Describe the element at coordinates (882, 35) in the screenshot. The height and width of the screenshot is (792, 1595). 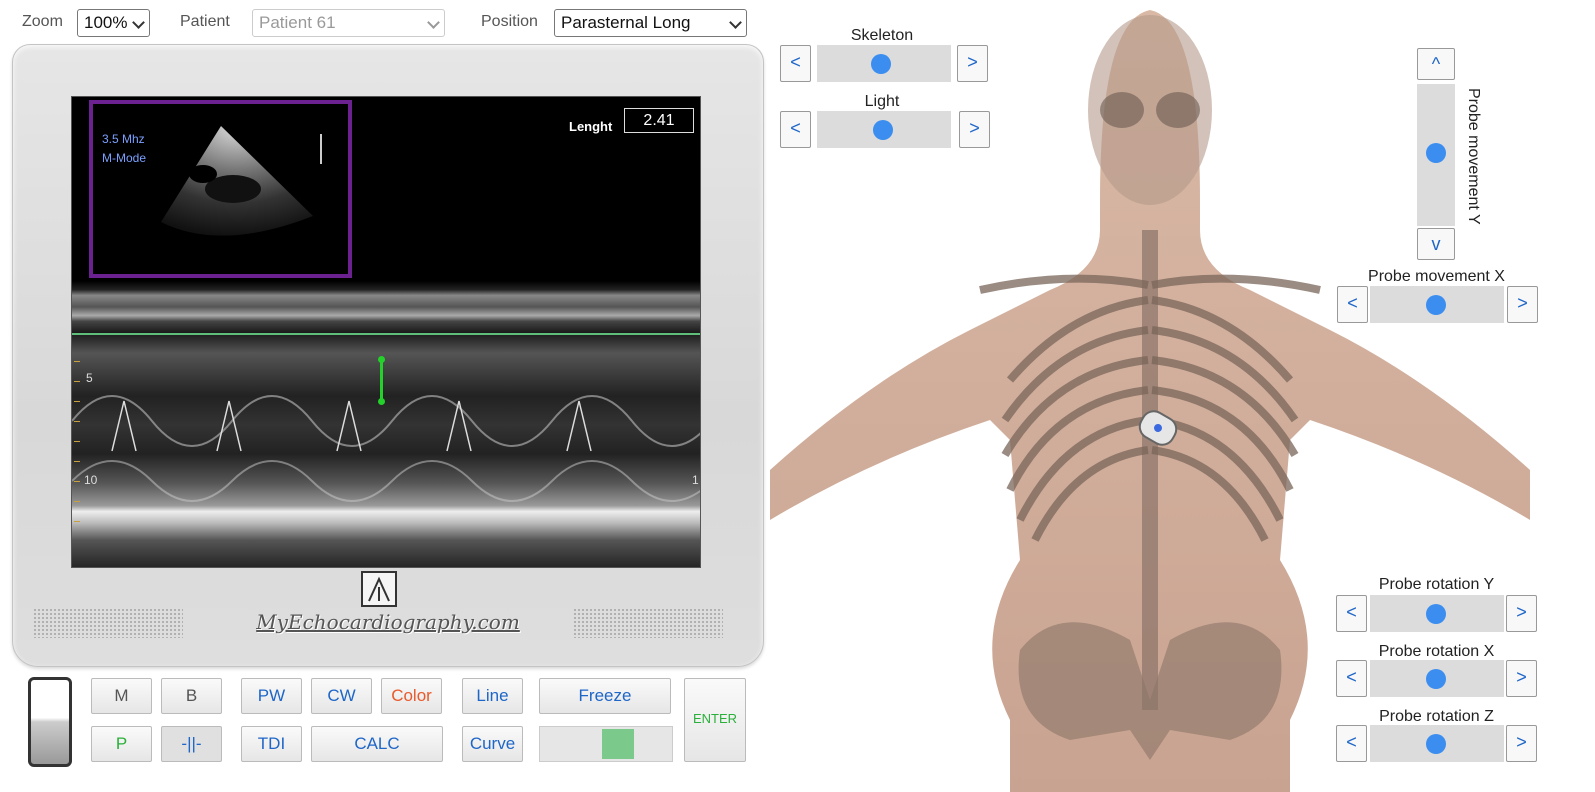
I see `skeleton-label: Skeleton` at that location.